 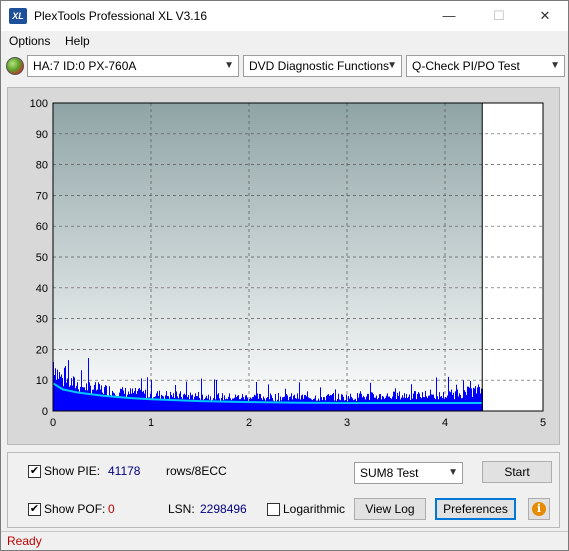 I want to click on show-pie-checkbox: ✔, so click(x=34, y=471).